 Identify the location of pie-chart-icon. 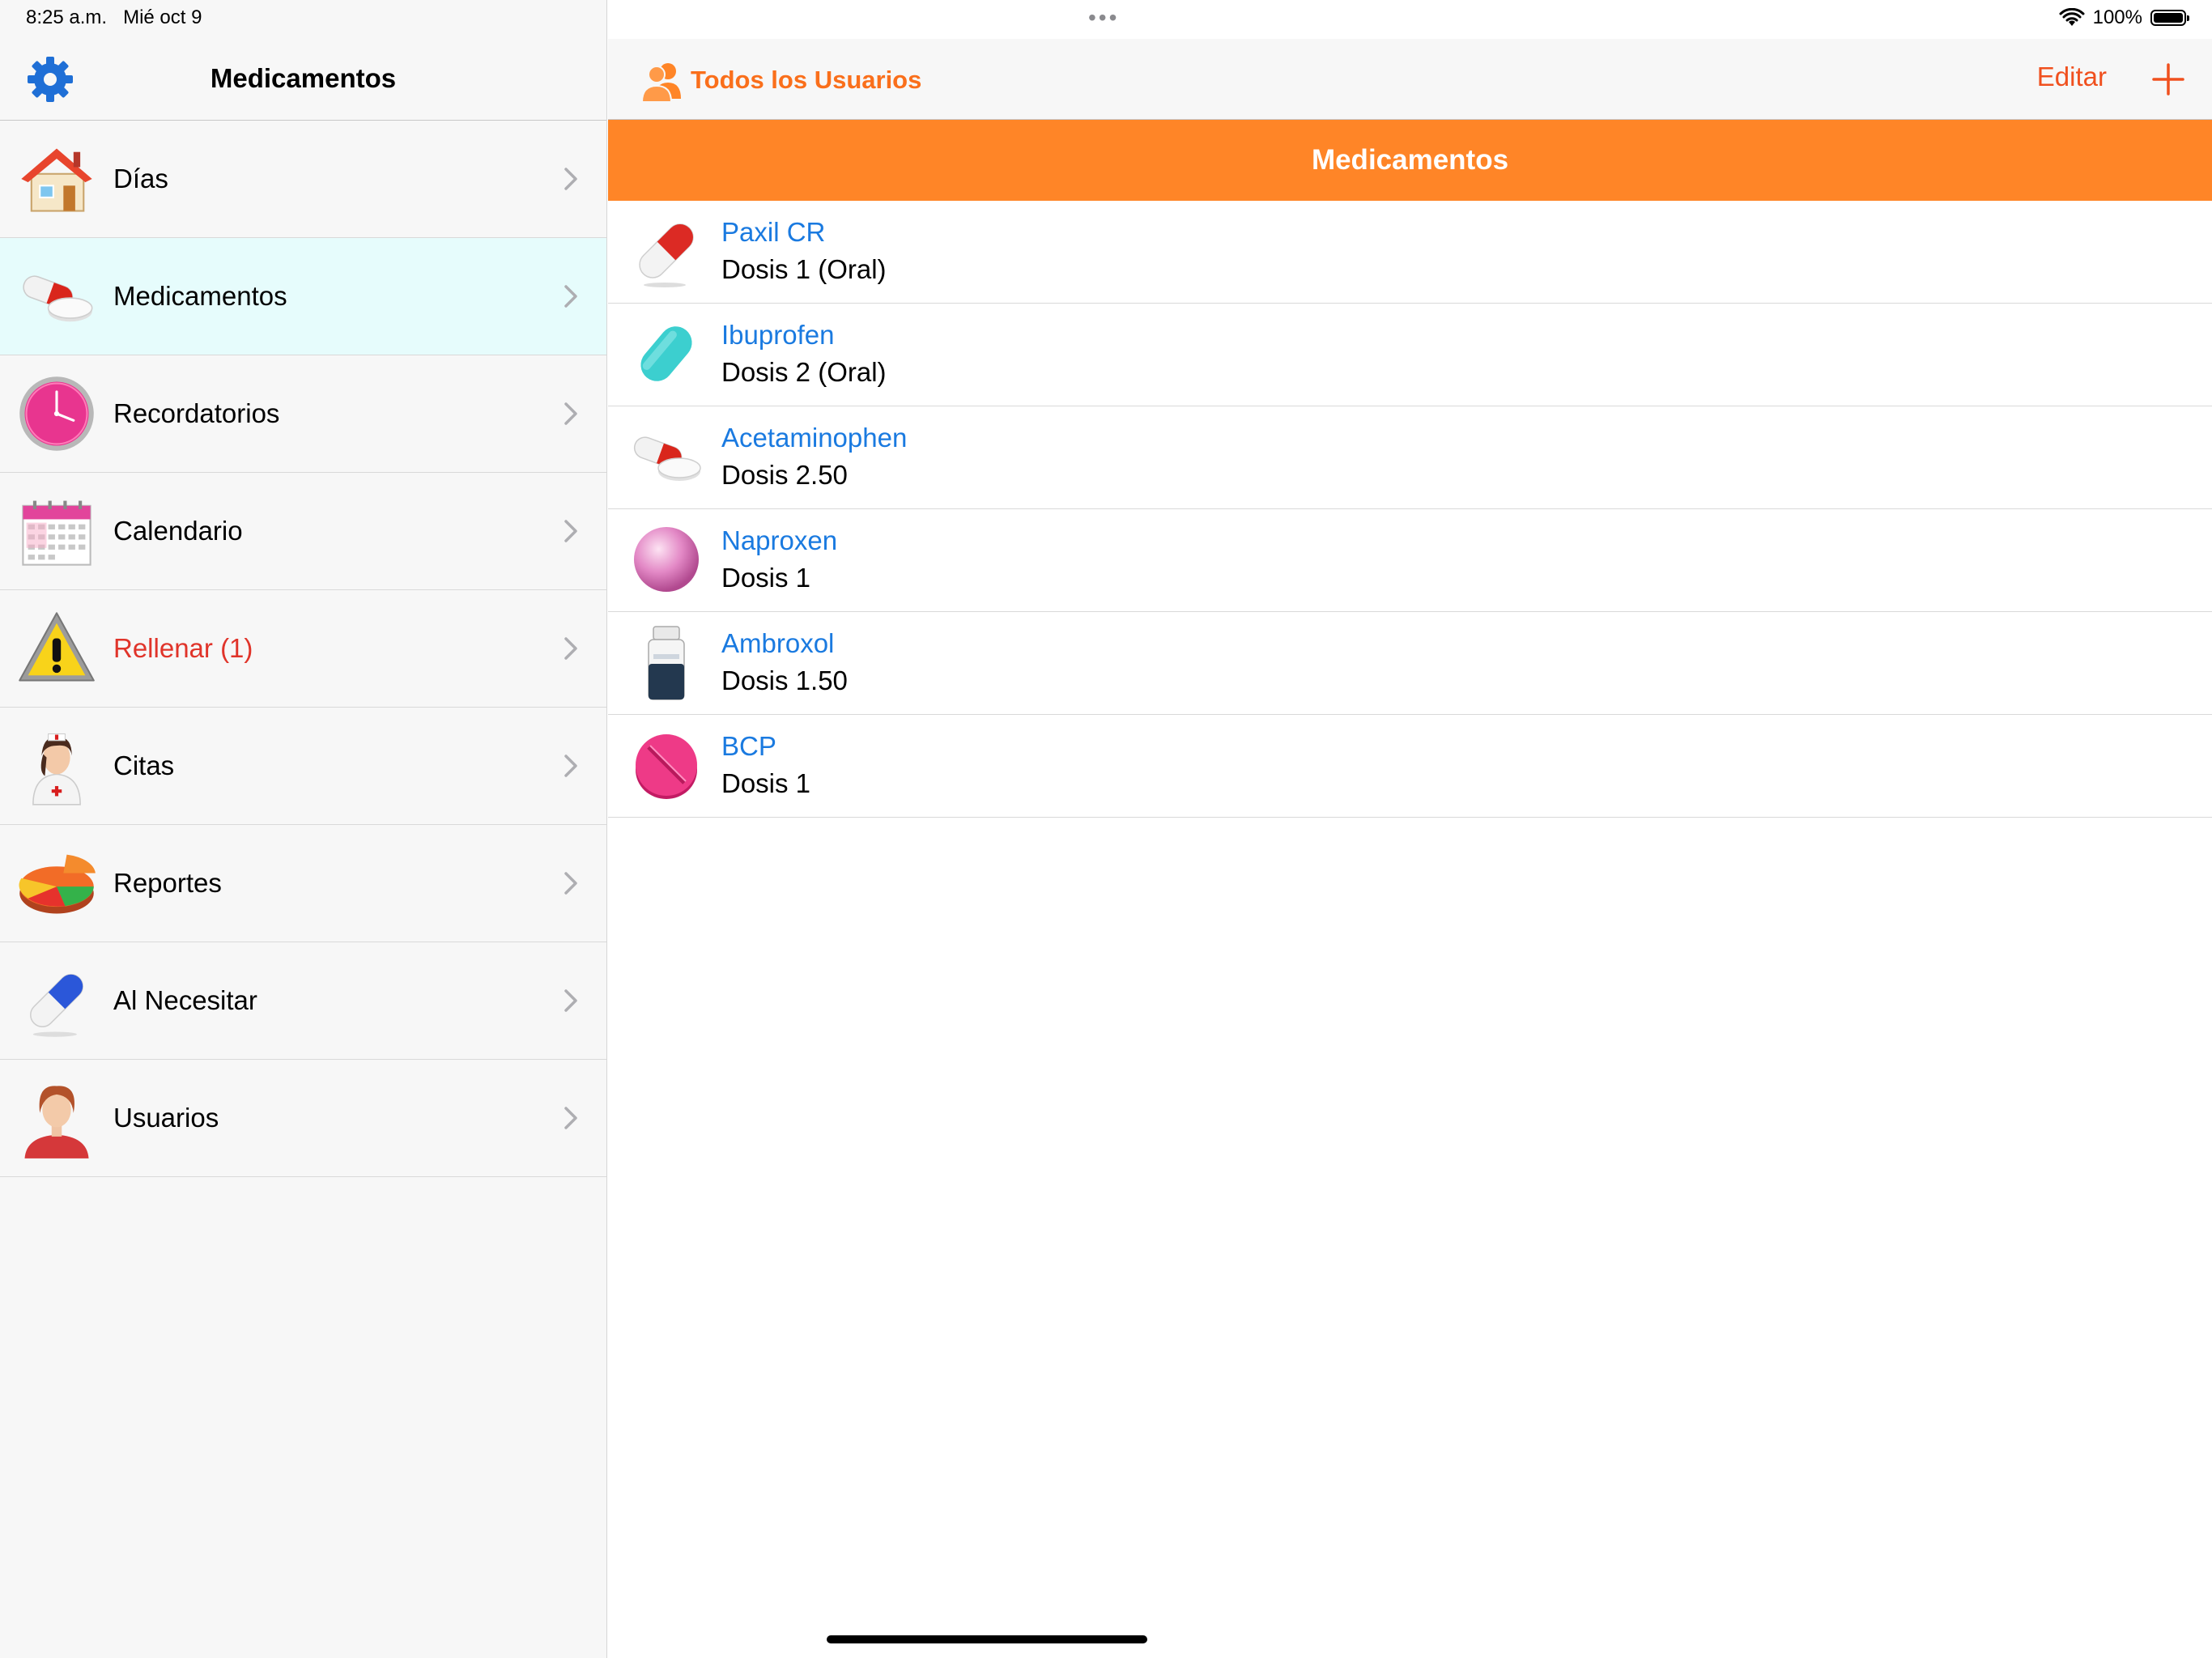
(57, 884).